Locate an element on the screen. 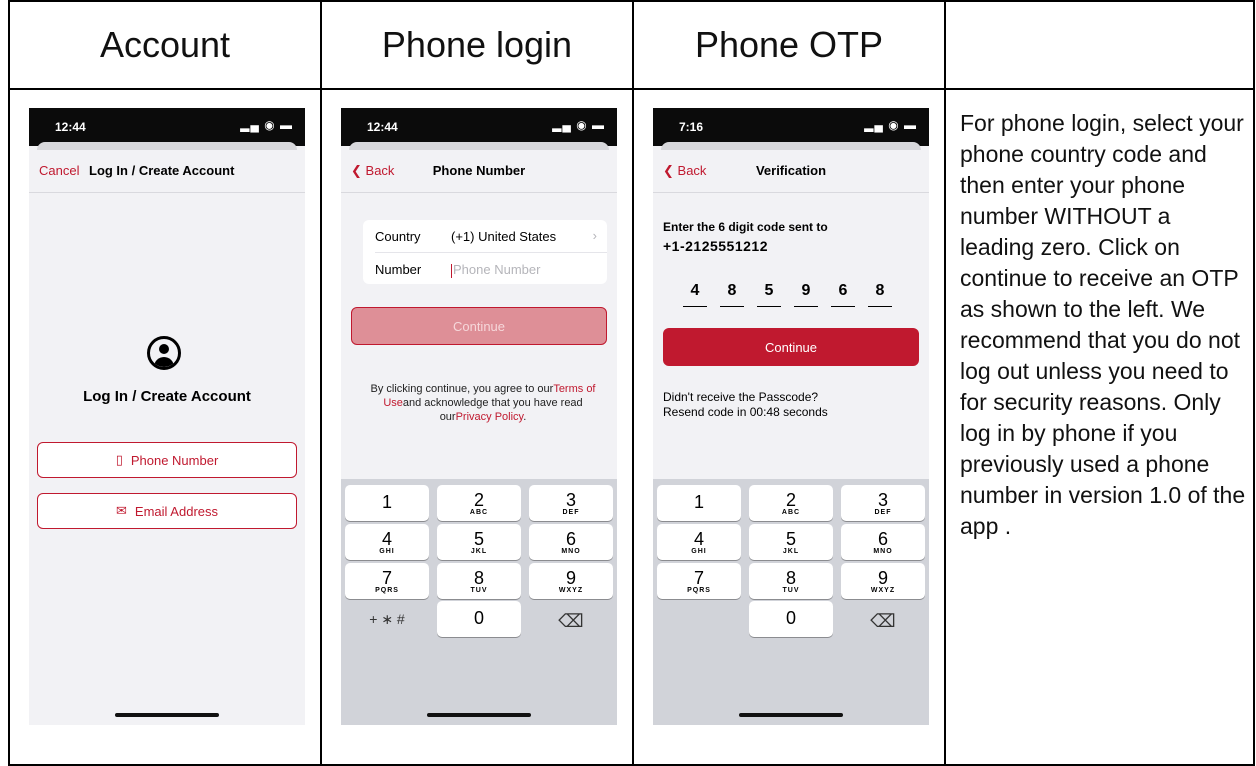 The width and height of the screenshot is (1256, 766). email-address-label: Email Address is located at coordinates (176, 511).